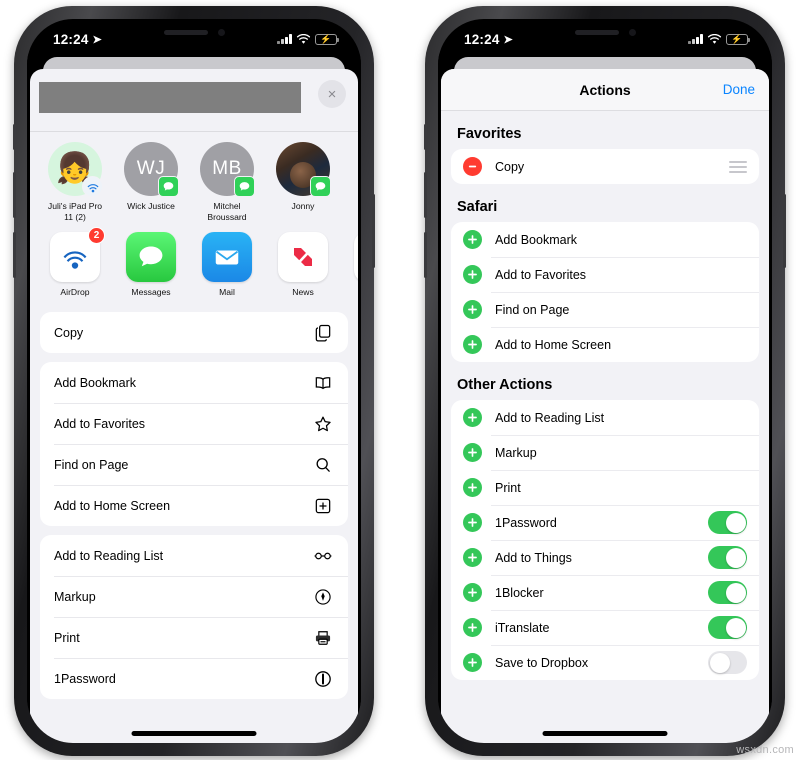 The width and height of the screenshot is (800, 760). I want to click on reorder-handle-icon, so click(738, 166).